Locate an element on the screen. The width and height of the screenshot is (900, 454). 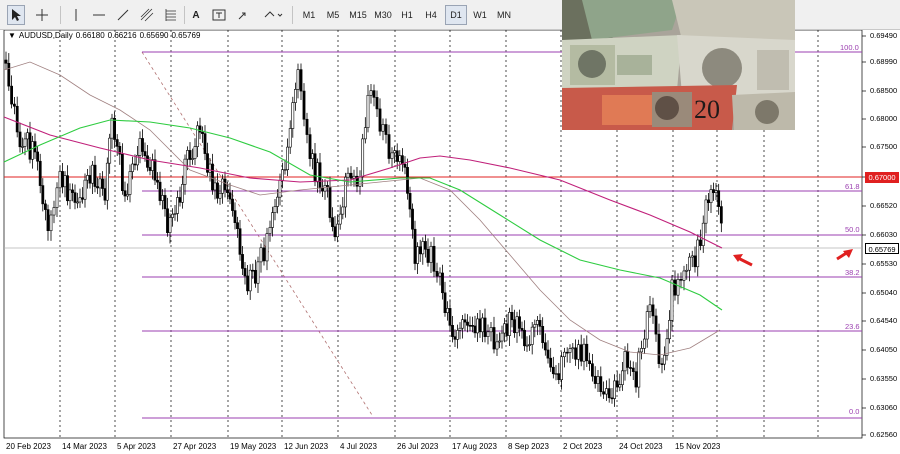
channel-button is located at coordinates (147, 15).